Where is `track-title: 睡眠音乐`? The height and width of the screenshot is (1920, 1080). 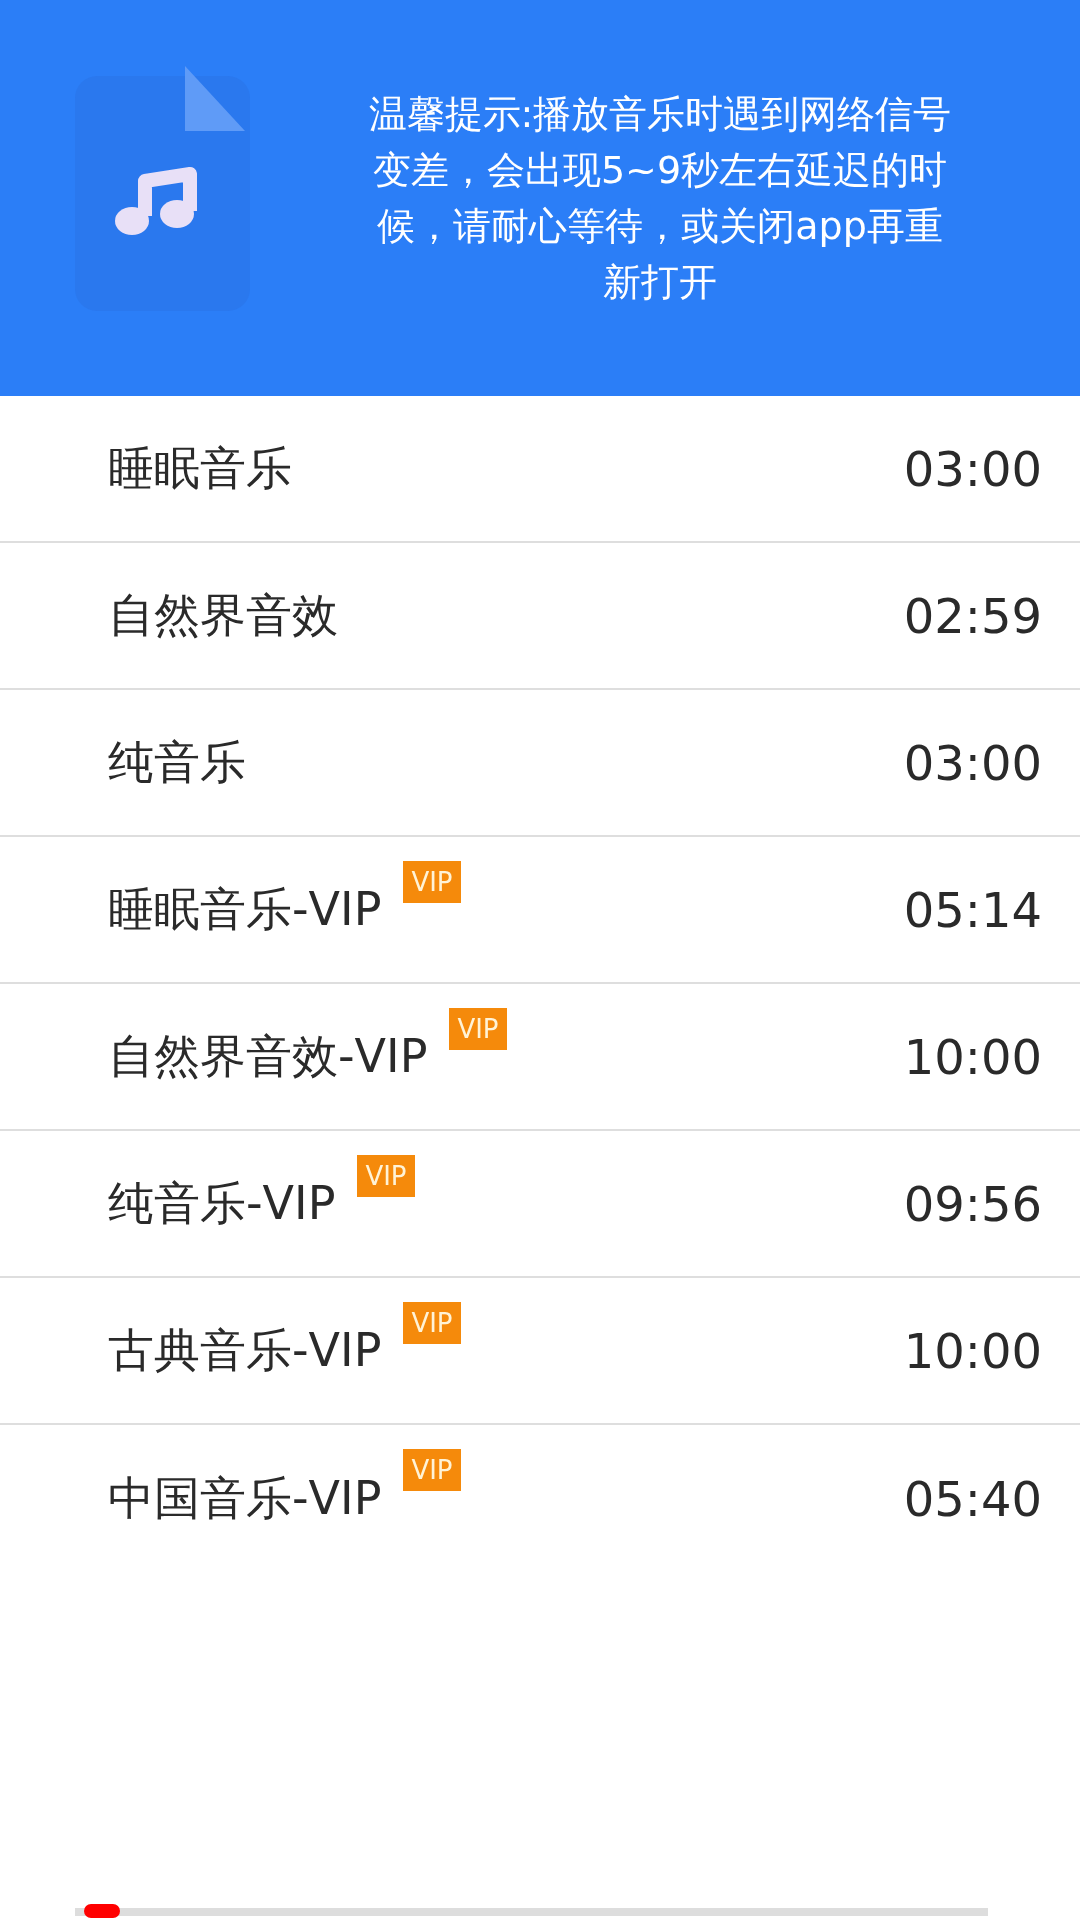 track-title: 睡眠音乐 is located at coordinates (200, 468).